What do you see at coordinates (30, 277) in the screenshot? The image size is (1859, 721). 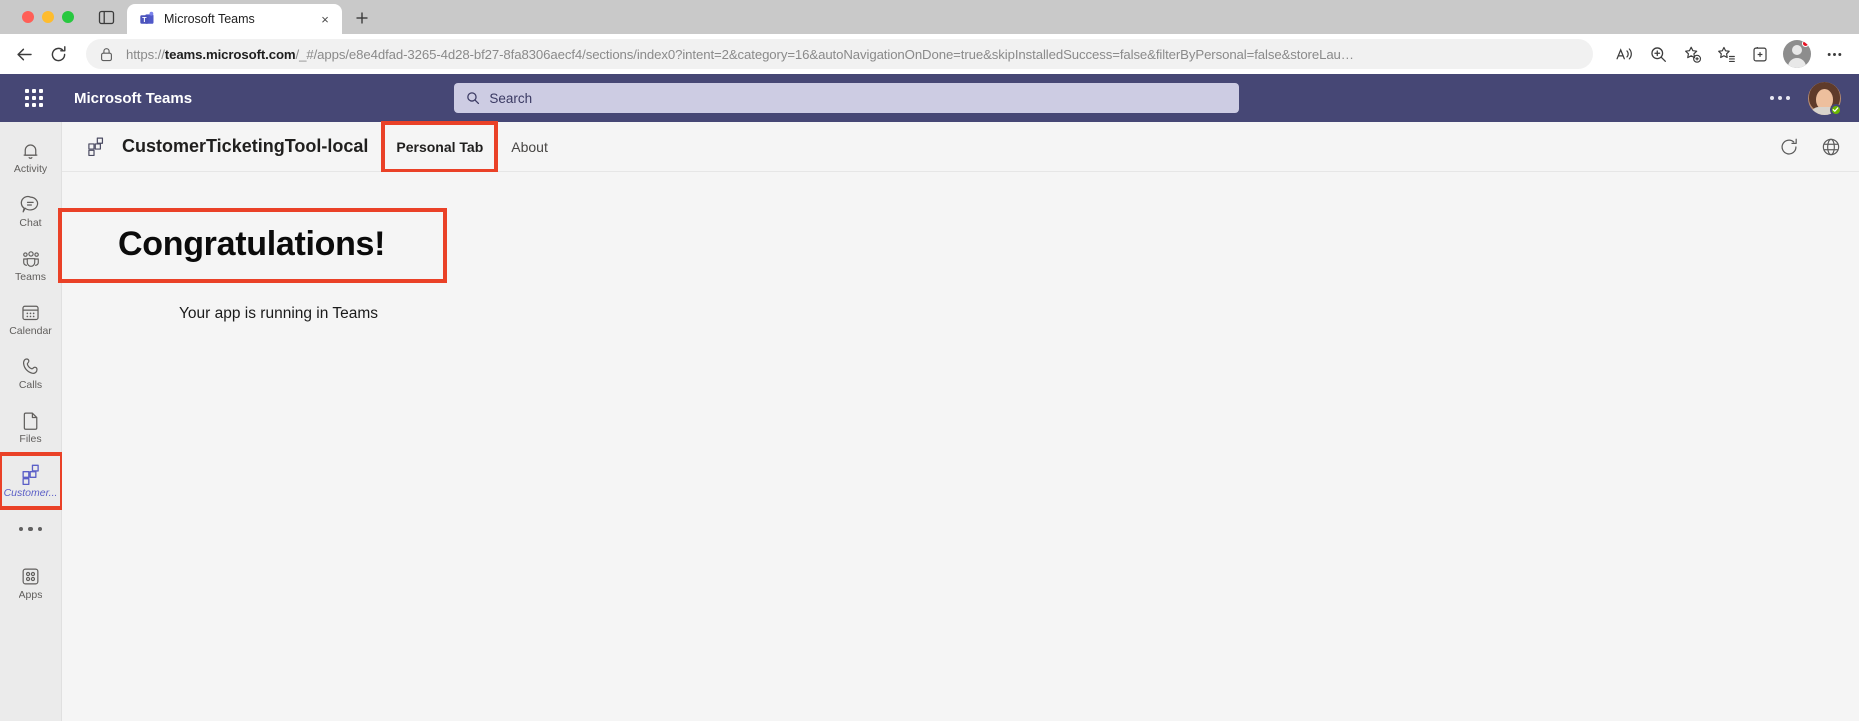 I see `sidebar-label-teams: Teams` at bounding box center [30, 277].